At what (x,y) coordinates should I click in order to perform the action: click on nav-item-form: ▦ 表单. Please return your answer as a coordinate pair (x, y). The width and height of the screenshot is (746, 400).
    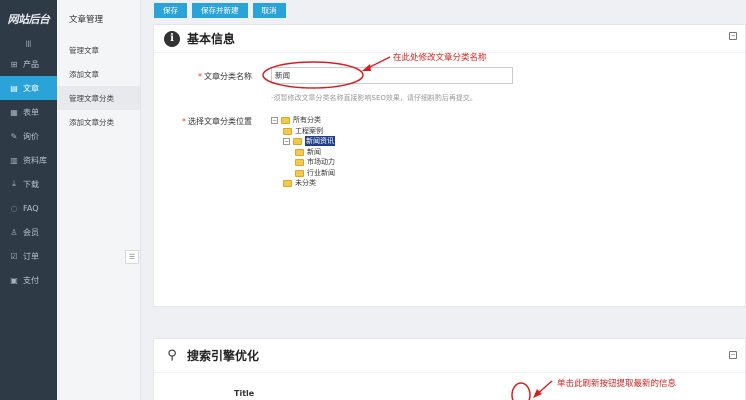
    Looking at the image, I should click on (28, 112).